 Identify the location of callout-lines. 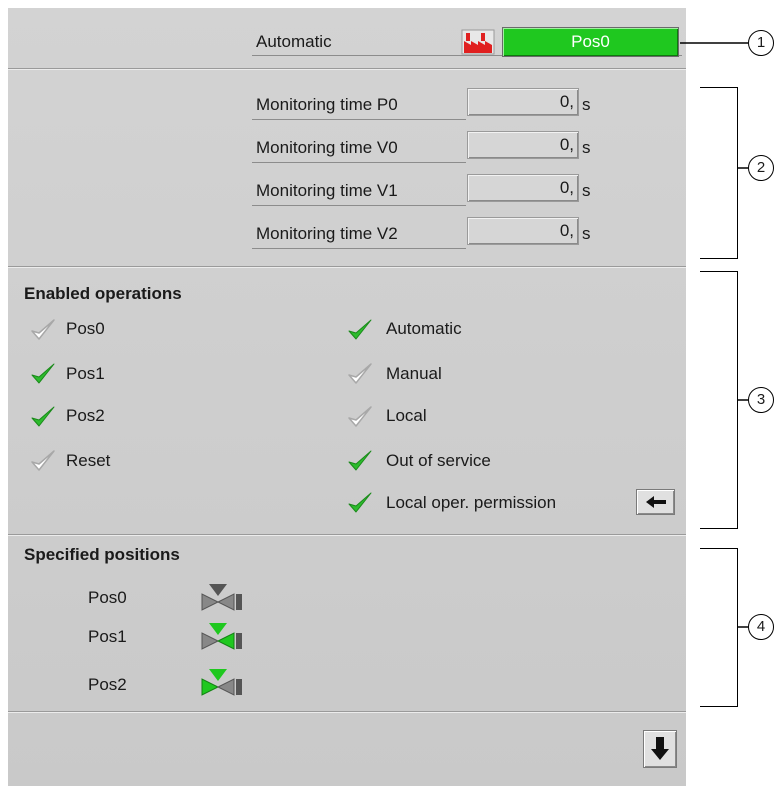
(714, 335).